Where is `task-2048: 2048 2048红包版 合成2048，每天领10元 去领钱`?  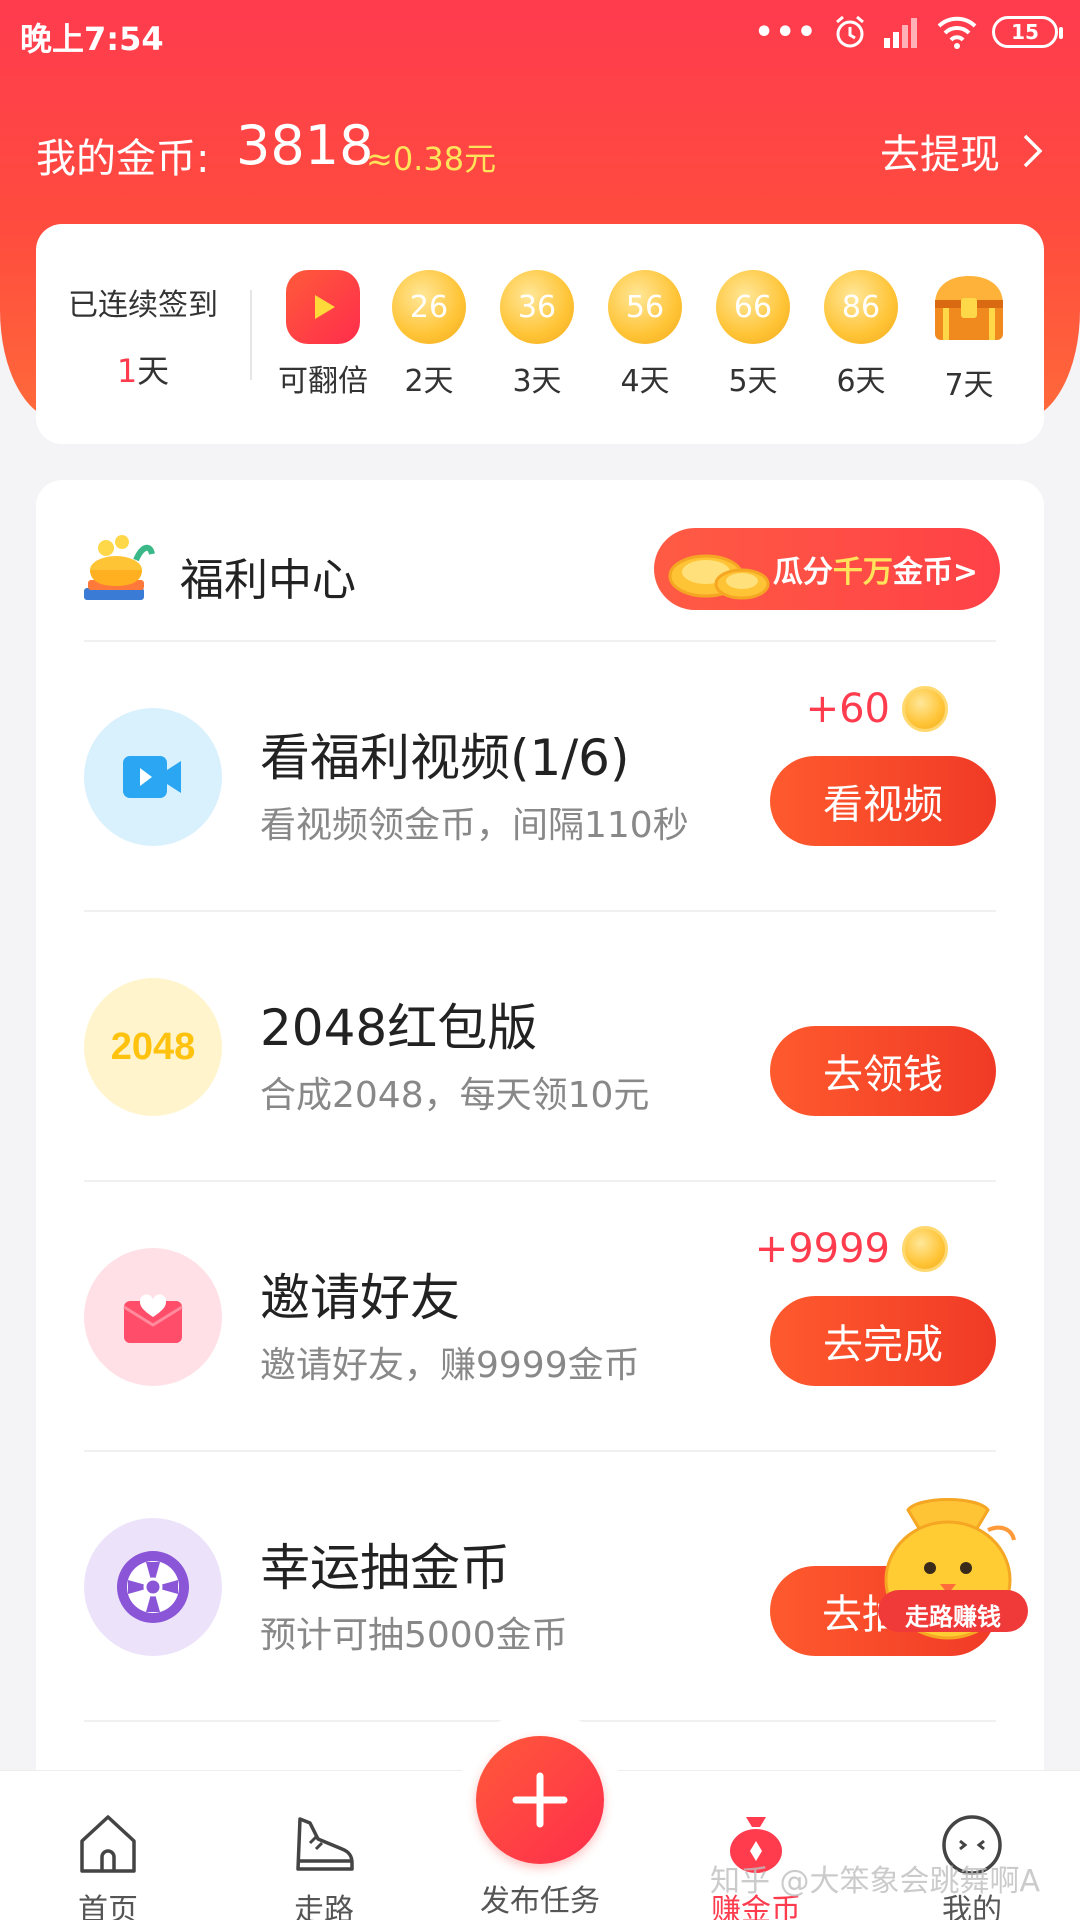
task-2048: 2048 2048红包版 合成2048，每天领10元 去领钱 is located at coordinates (540, 1045).